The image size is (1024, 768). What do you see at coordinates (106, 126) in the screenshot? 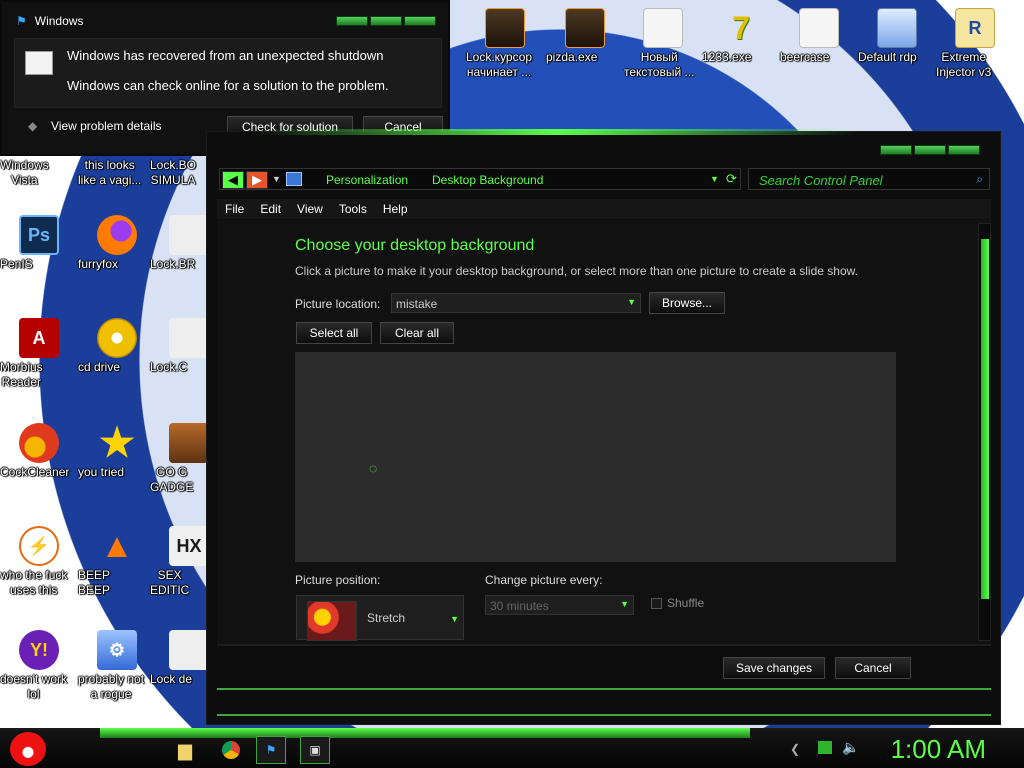
I see `view-details-link: View problem details` at bounding box center [106, 126].